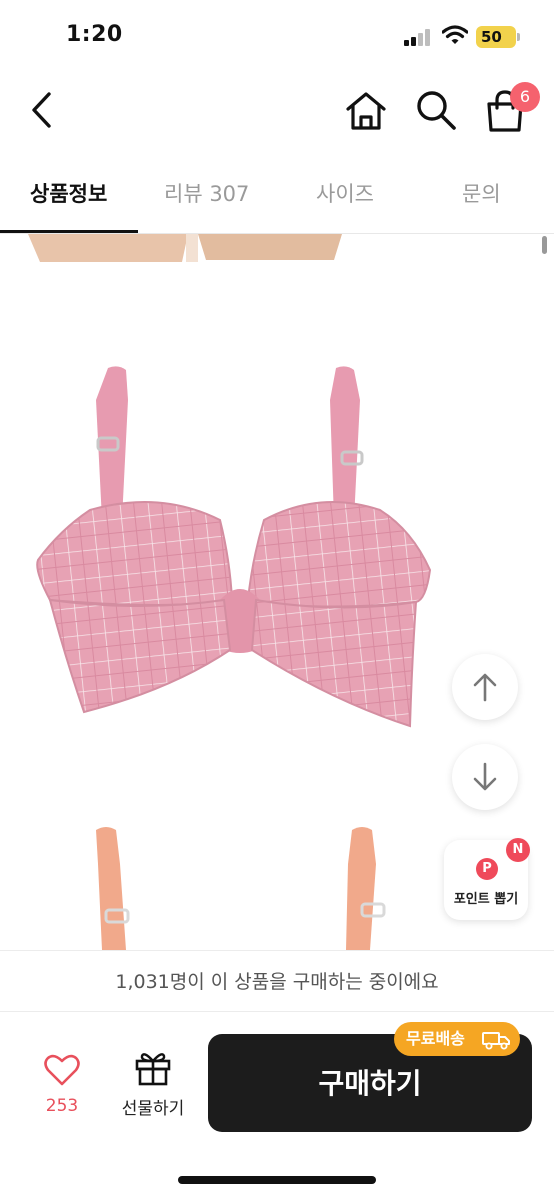 This screenshot has height=1200, width=554. What do you see at coordinates (62, 1106) in the screenshot?
I see `like-count: 253` at bounding box center [62, 1106].